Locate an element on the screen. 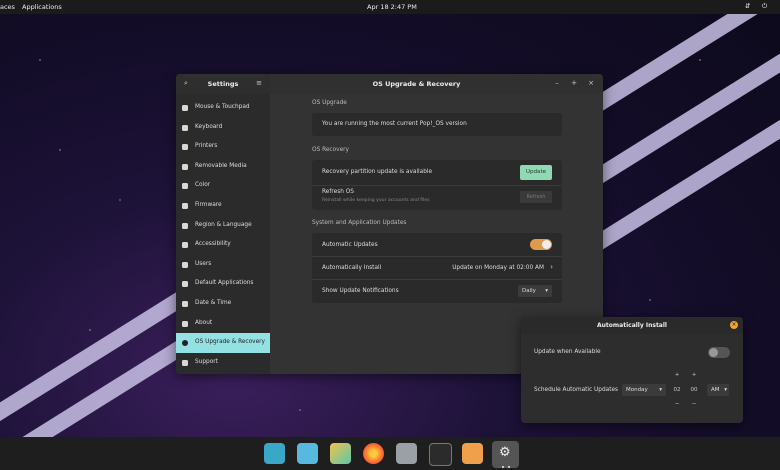 Image resolution: width=780 pixels, height=470 pixels. dock: ⚙ is located at coordinates (390, 453).